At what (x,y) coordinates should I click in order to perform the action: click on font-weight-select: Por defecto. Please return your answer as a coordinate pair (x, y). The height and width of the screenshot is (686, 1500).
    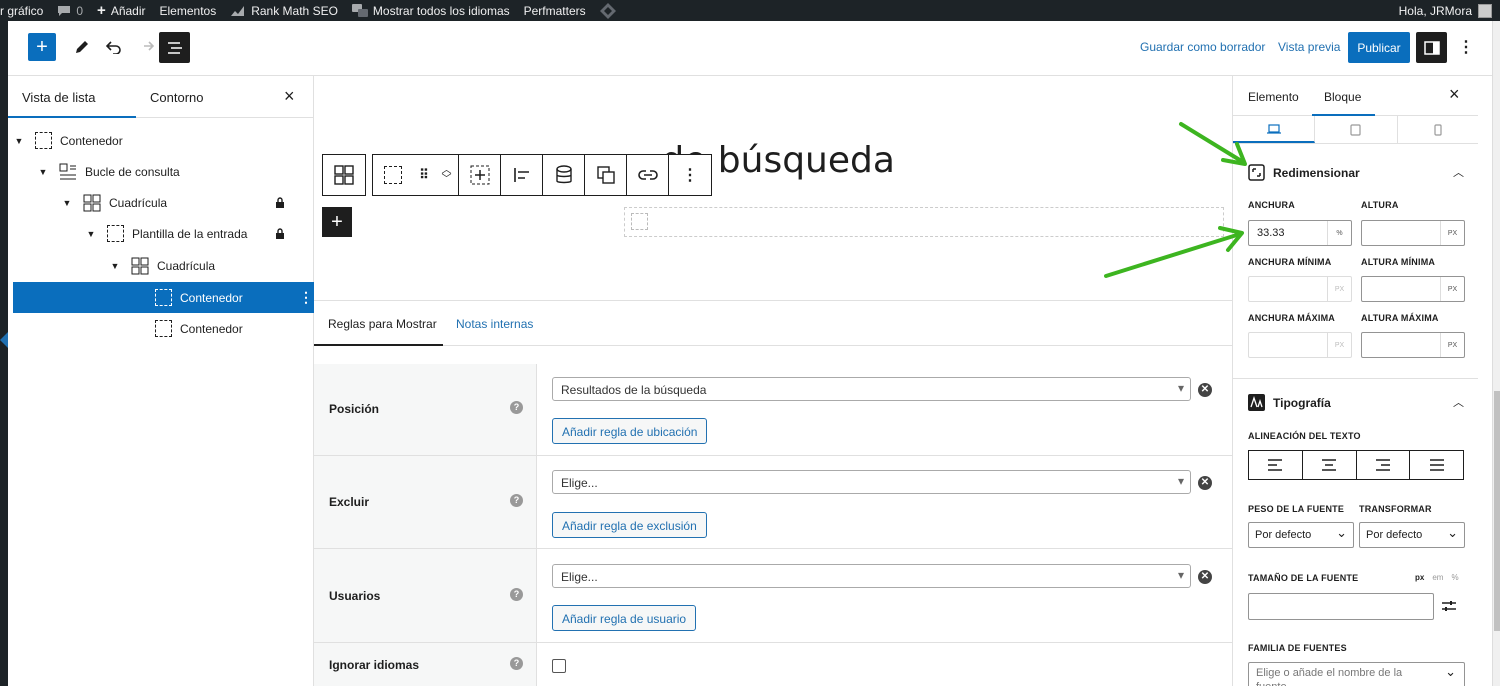
    Looking at the image, I should click on (1301, 535).